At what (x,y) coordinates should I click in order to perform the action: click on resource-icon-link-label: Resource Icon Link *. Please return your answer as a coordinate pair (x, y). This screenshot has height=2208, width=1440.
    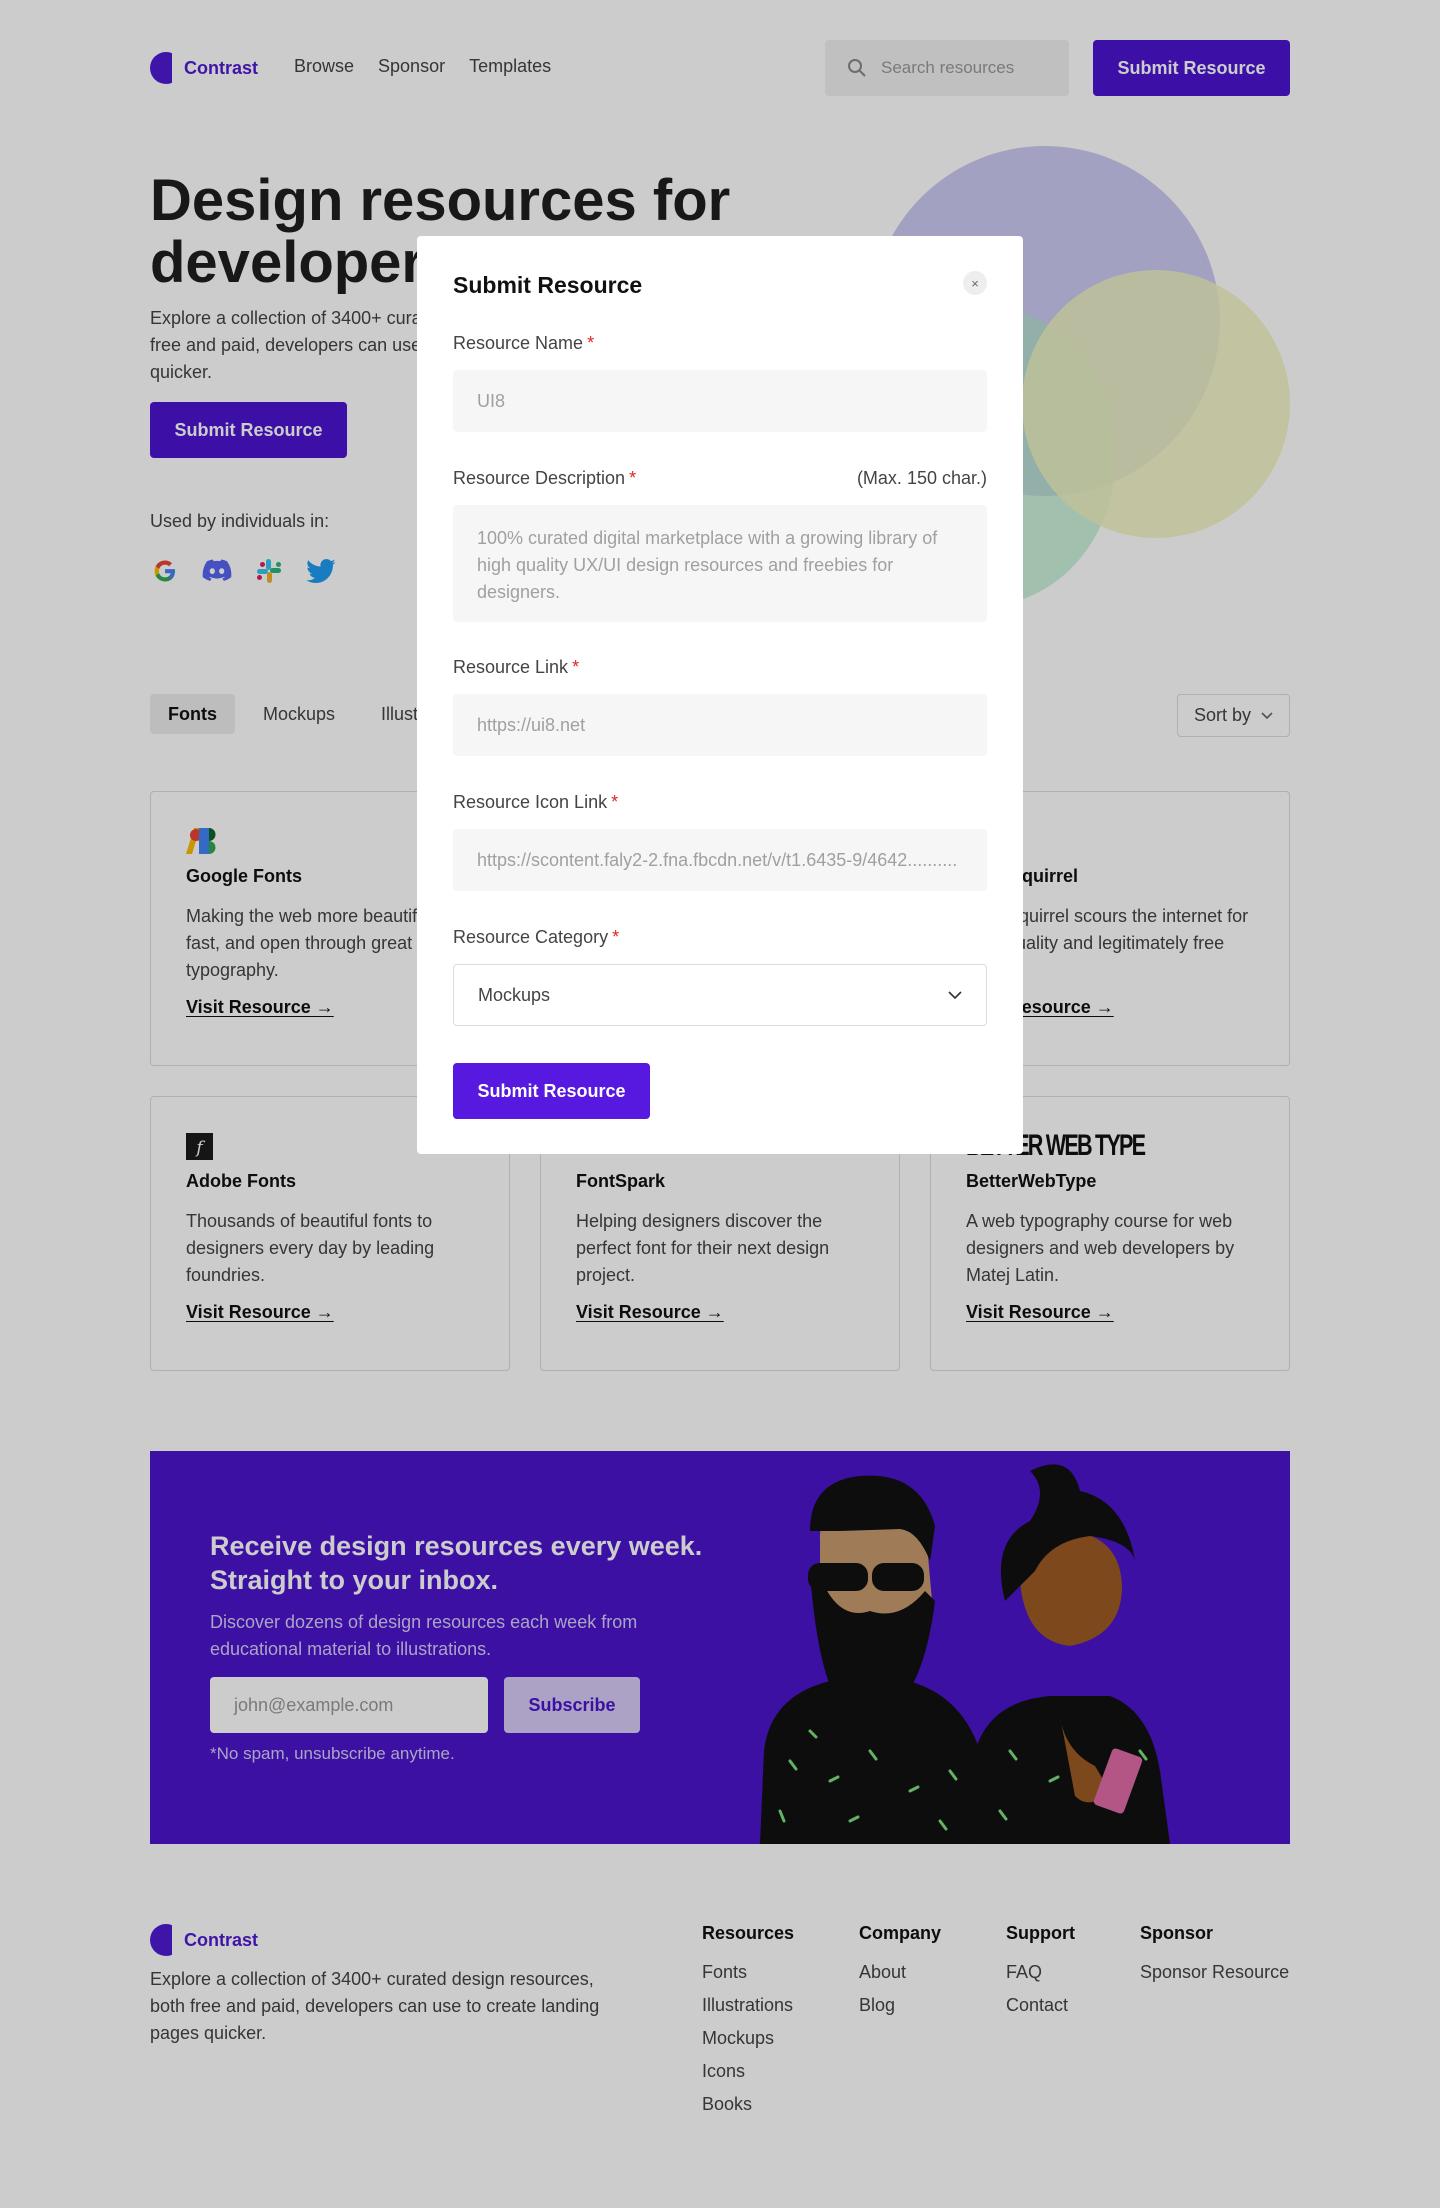
    Looking at the image, I should click on (535, 802).